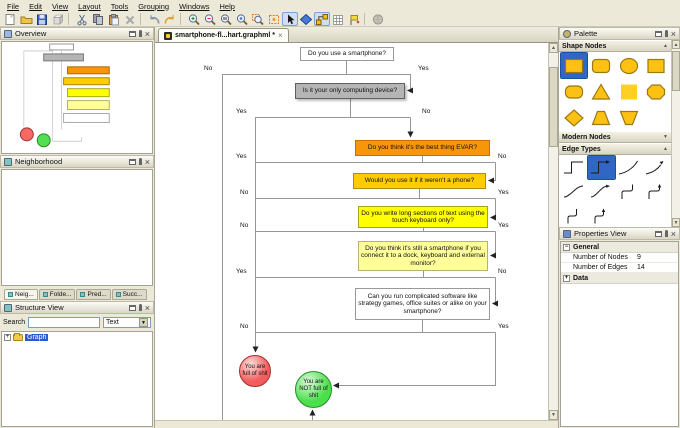  Describe the element at coordinates (574, 91) in the screenshot. I see `palette-shape-round-rectangle` at that location.